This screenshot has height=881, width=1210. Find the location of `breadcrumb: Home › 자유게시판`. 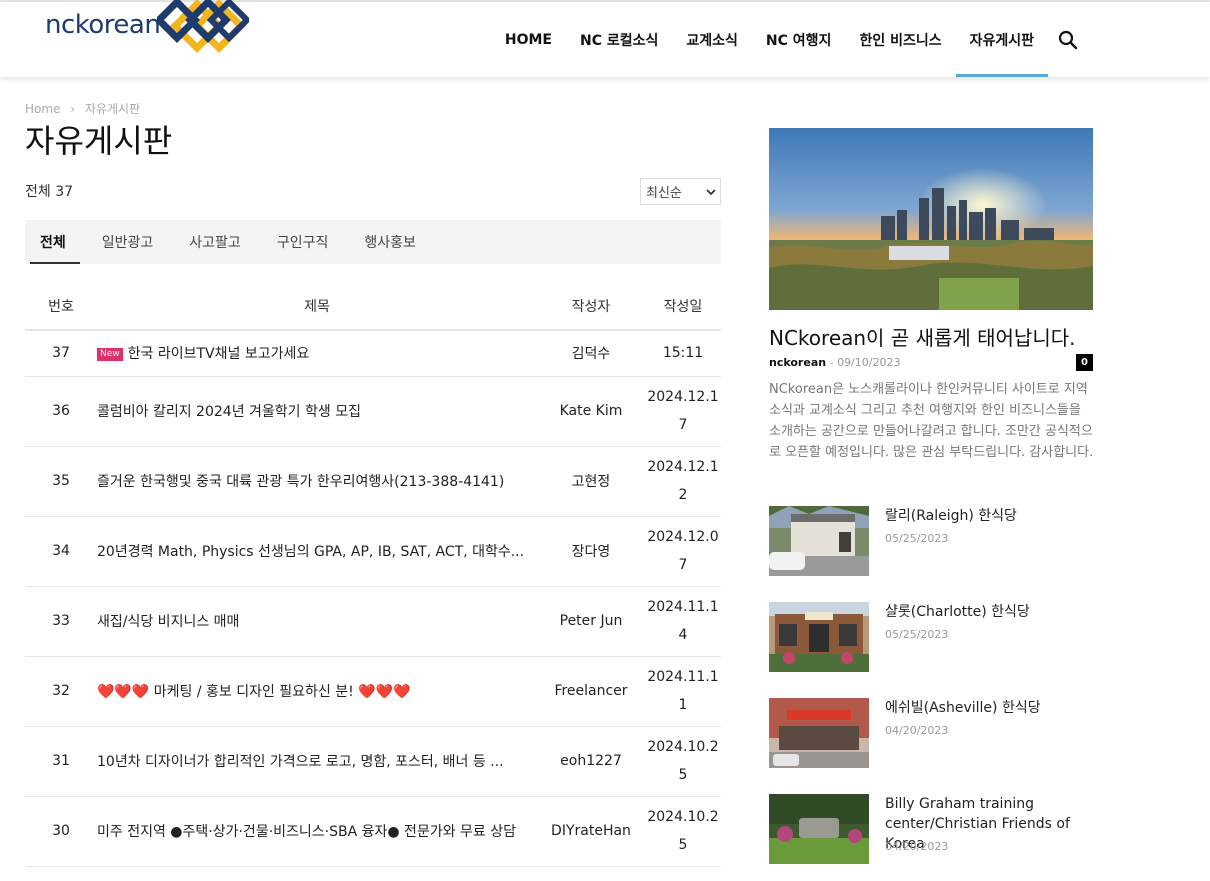

breadcrumb: Home › 자유게시판 is located at coordinates (85, 108).